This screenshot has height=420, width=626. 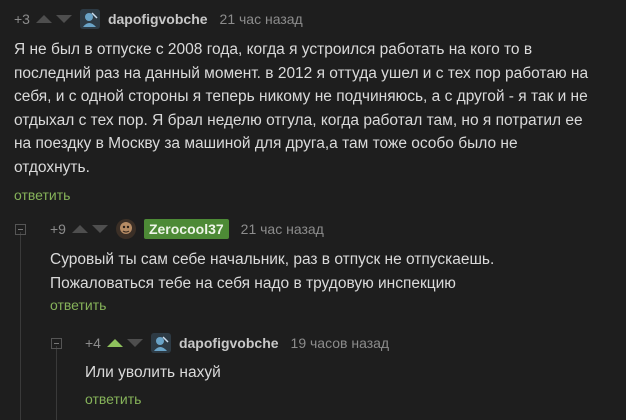 I want to click on comment-line: отдохнуть., so click(x=52, y=167).